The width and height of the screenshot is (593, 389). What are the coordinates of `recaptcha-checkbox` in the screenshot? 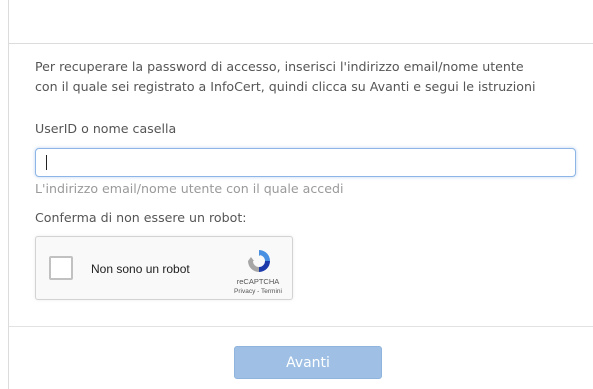 It's located at (61, 268).